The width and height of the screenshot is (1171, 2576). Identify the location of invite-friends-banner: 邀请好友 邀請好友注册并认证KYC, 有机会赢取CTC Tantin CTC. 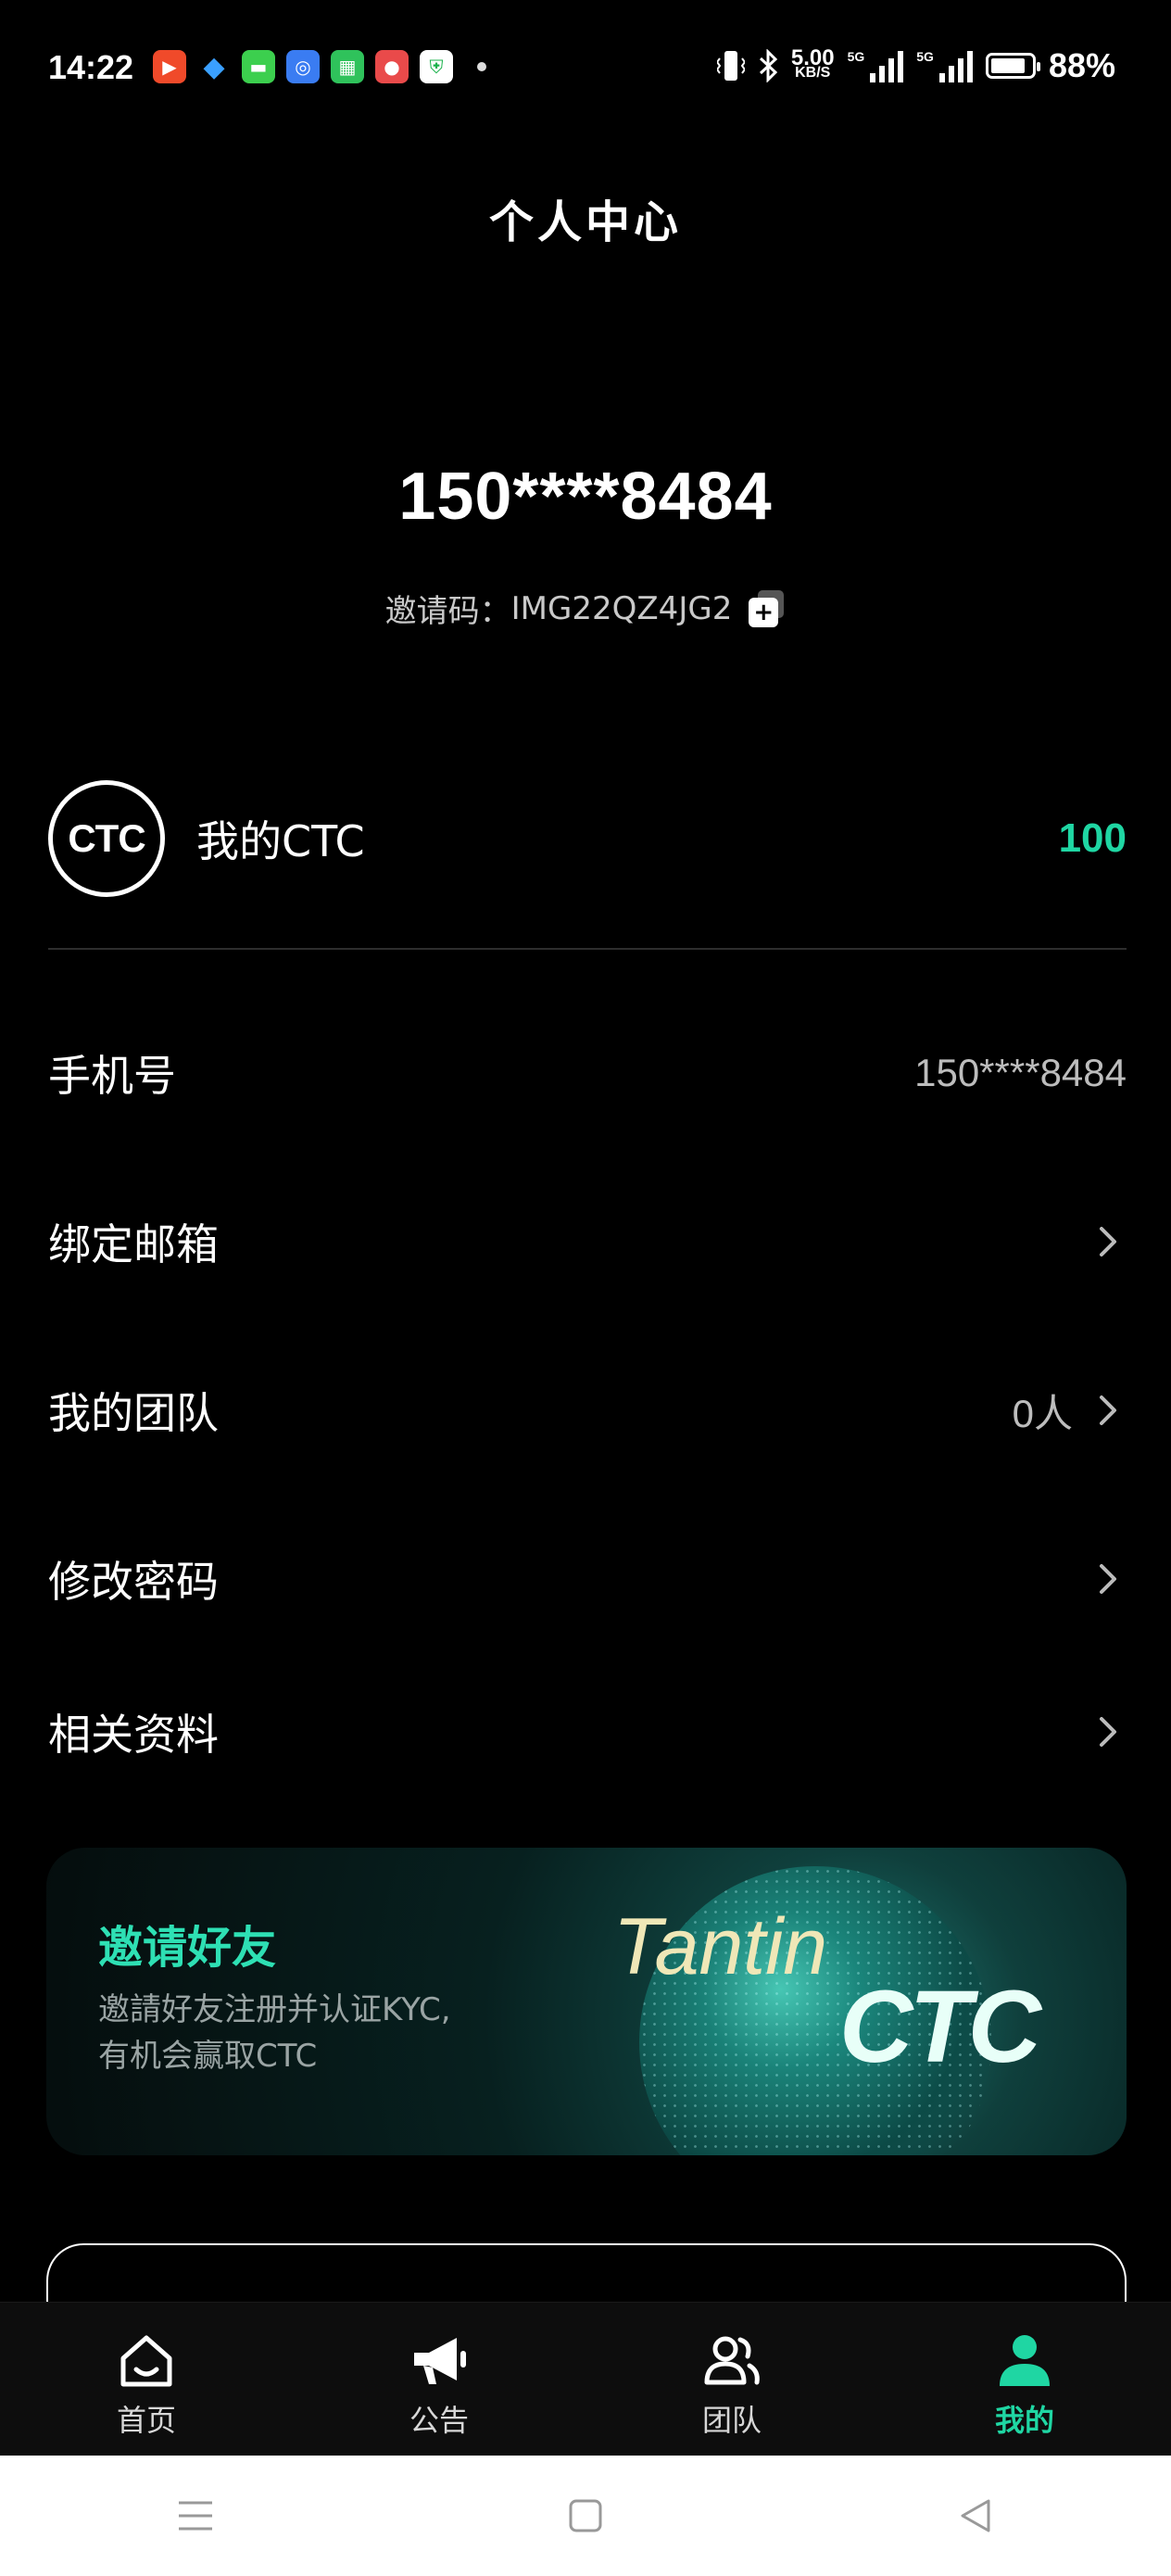
(587, 2001).